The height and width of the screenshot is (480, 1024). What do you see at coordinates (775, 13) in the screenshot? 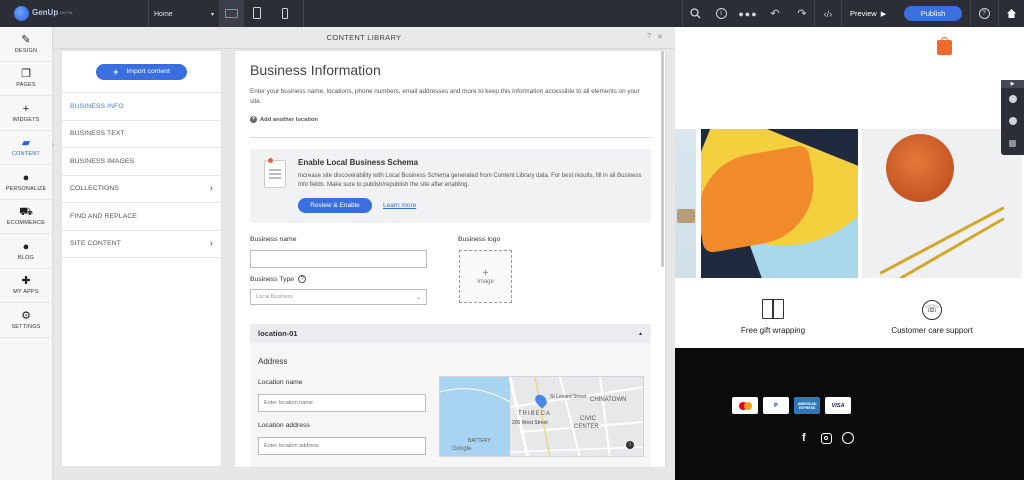
I see `undo-button: ↶` at bounding box center [775, 13].